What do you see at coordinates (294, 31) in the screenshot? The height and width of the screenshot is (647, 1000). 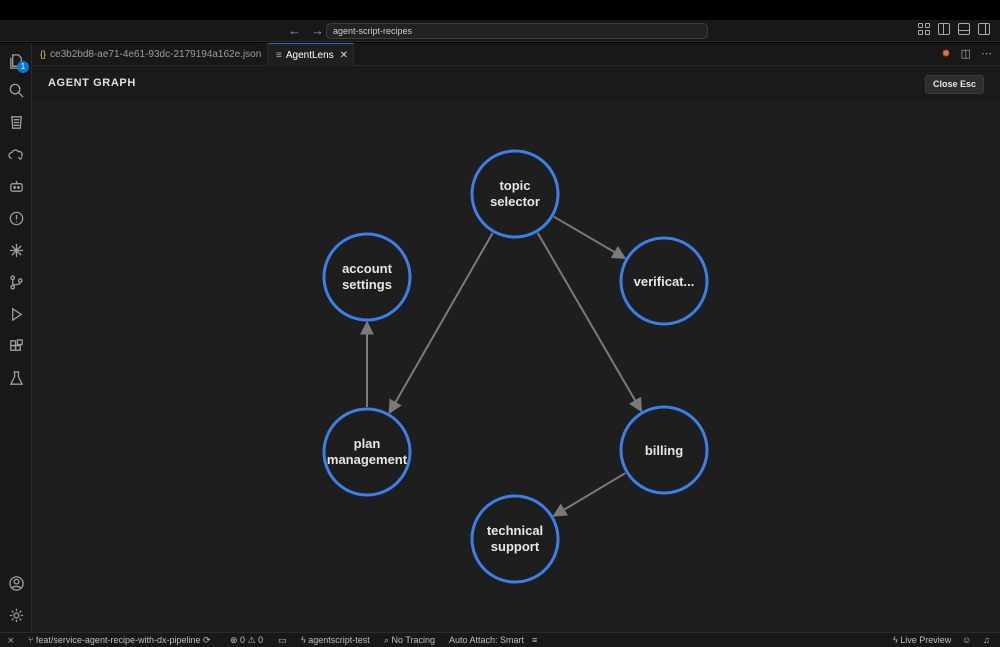 I see `back-arrow-icon: ←` at bounding box center [294, 31].